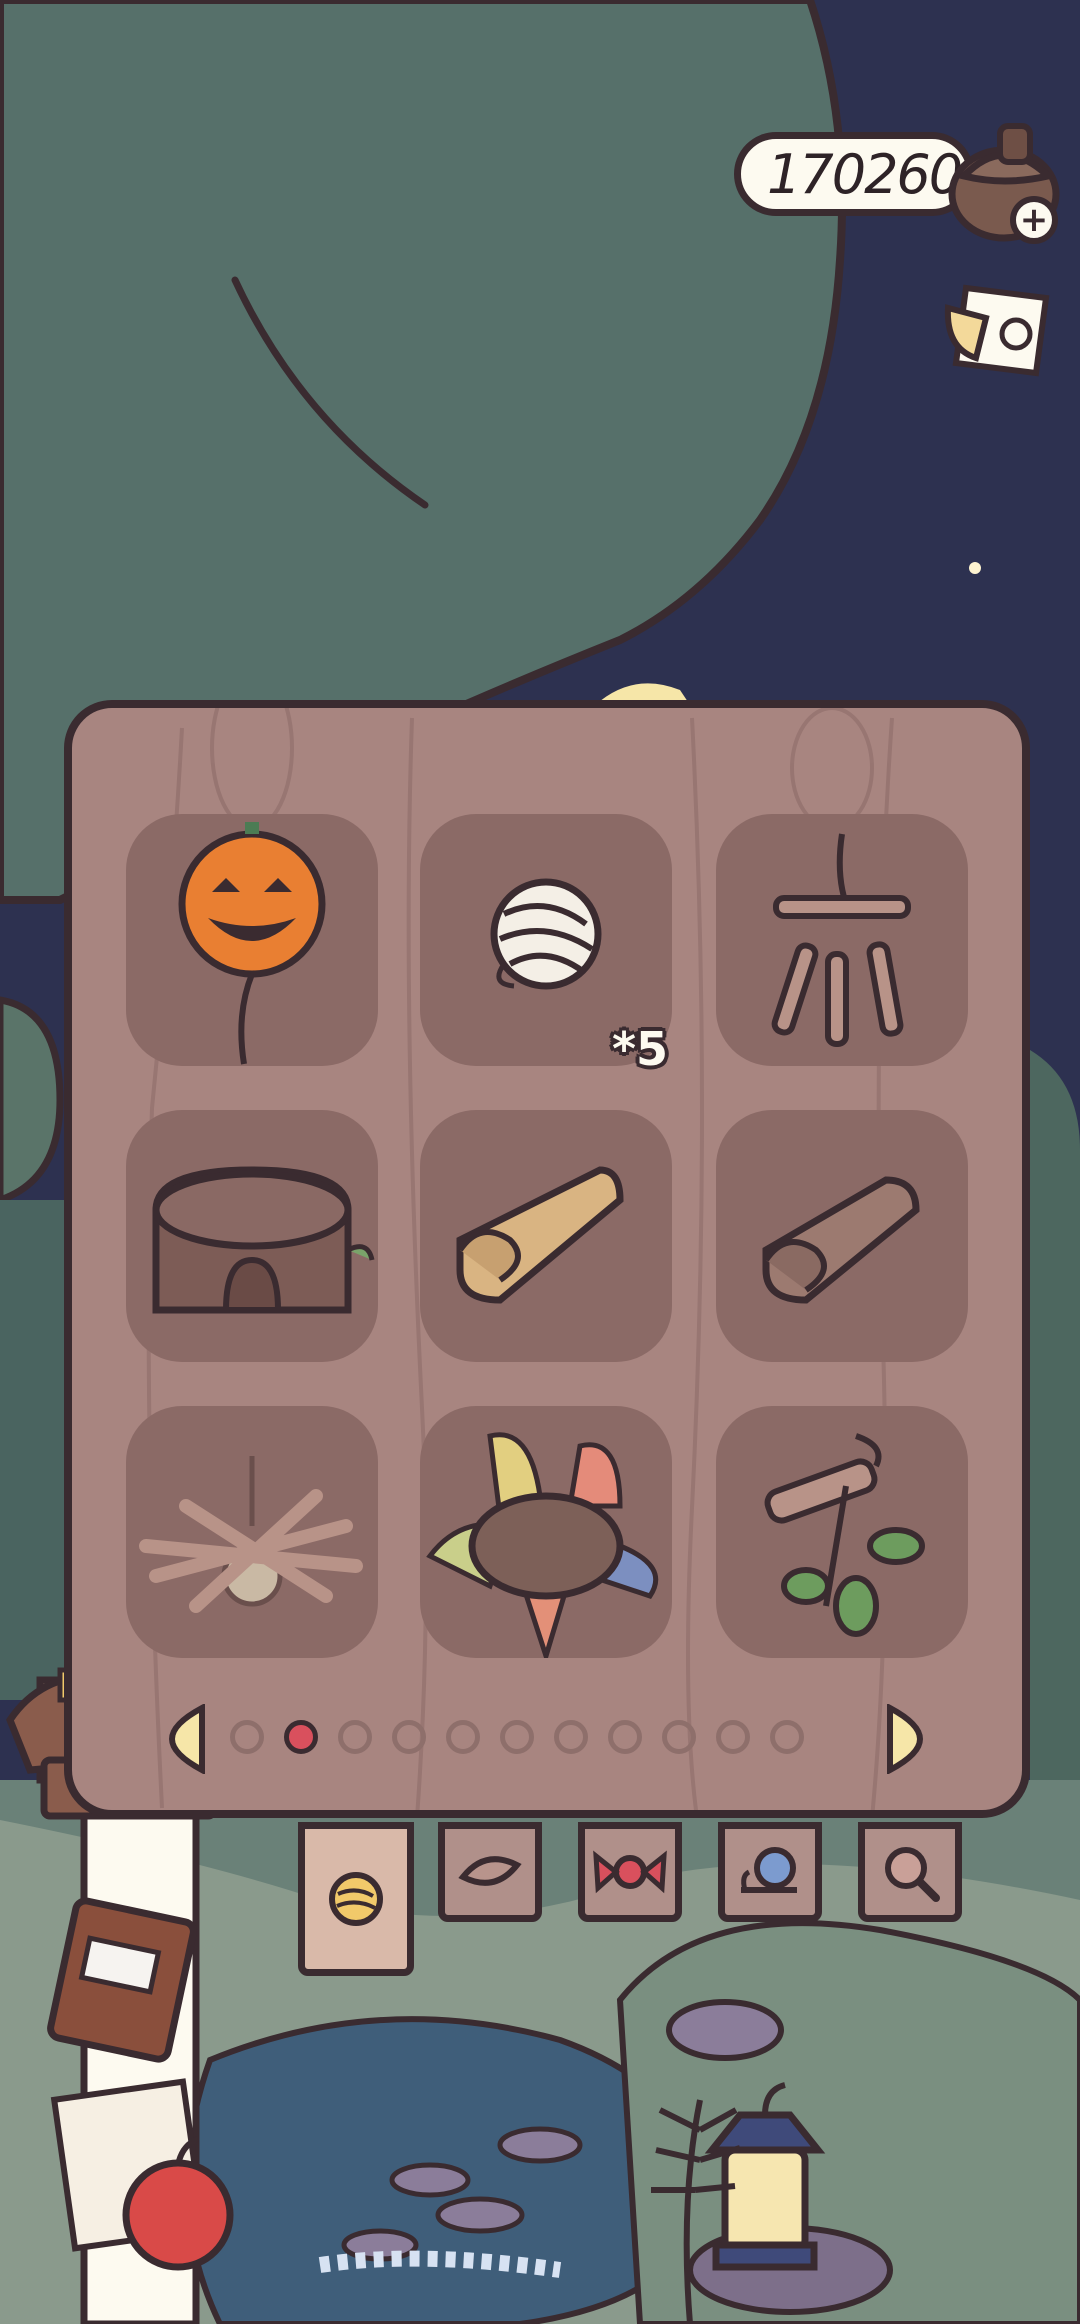 The width and height of the screenshot is (1080, 2324). I want to click on tree-stump-house-icon, so click(263, 1240).